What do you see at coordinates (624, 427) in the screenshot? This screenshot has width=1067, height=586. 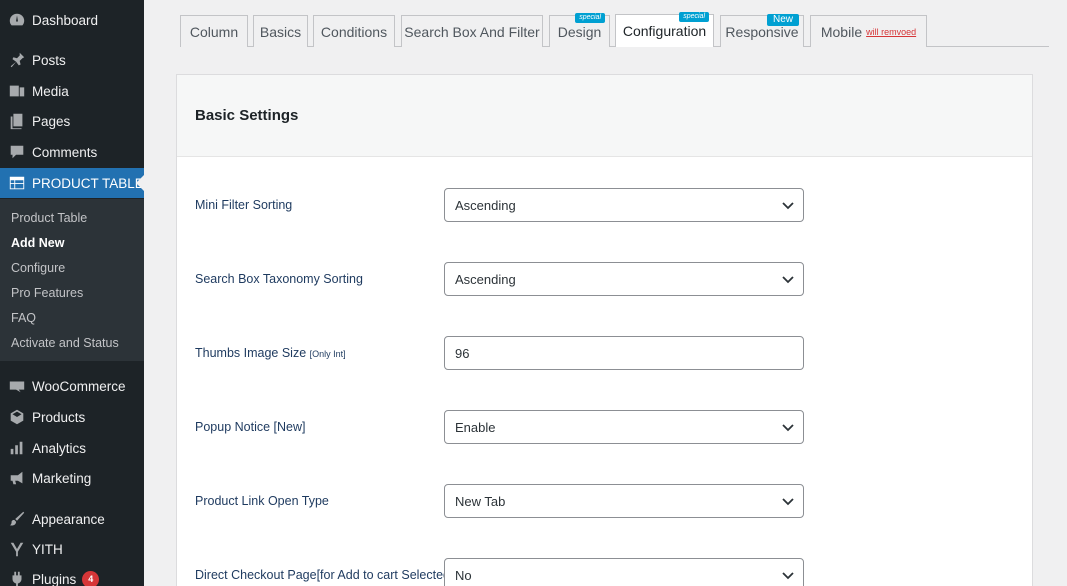 I see `popup-notice-select: Enable` at bounding box center [624, 427].